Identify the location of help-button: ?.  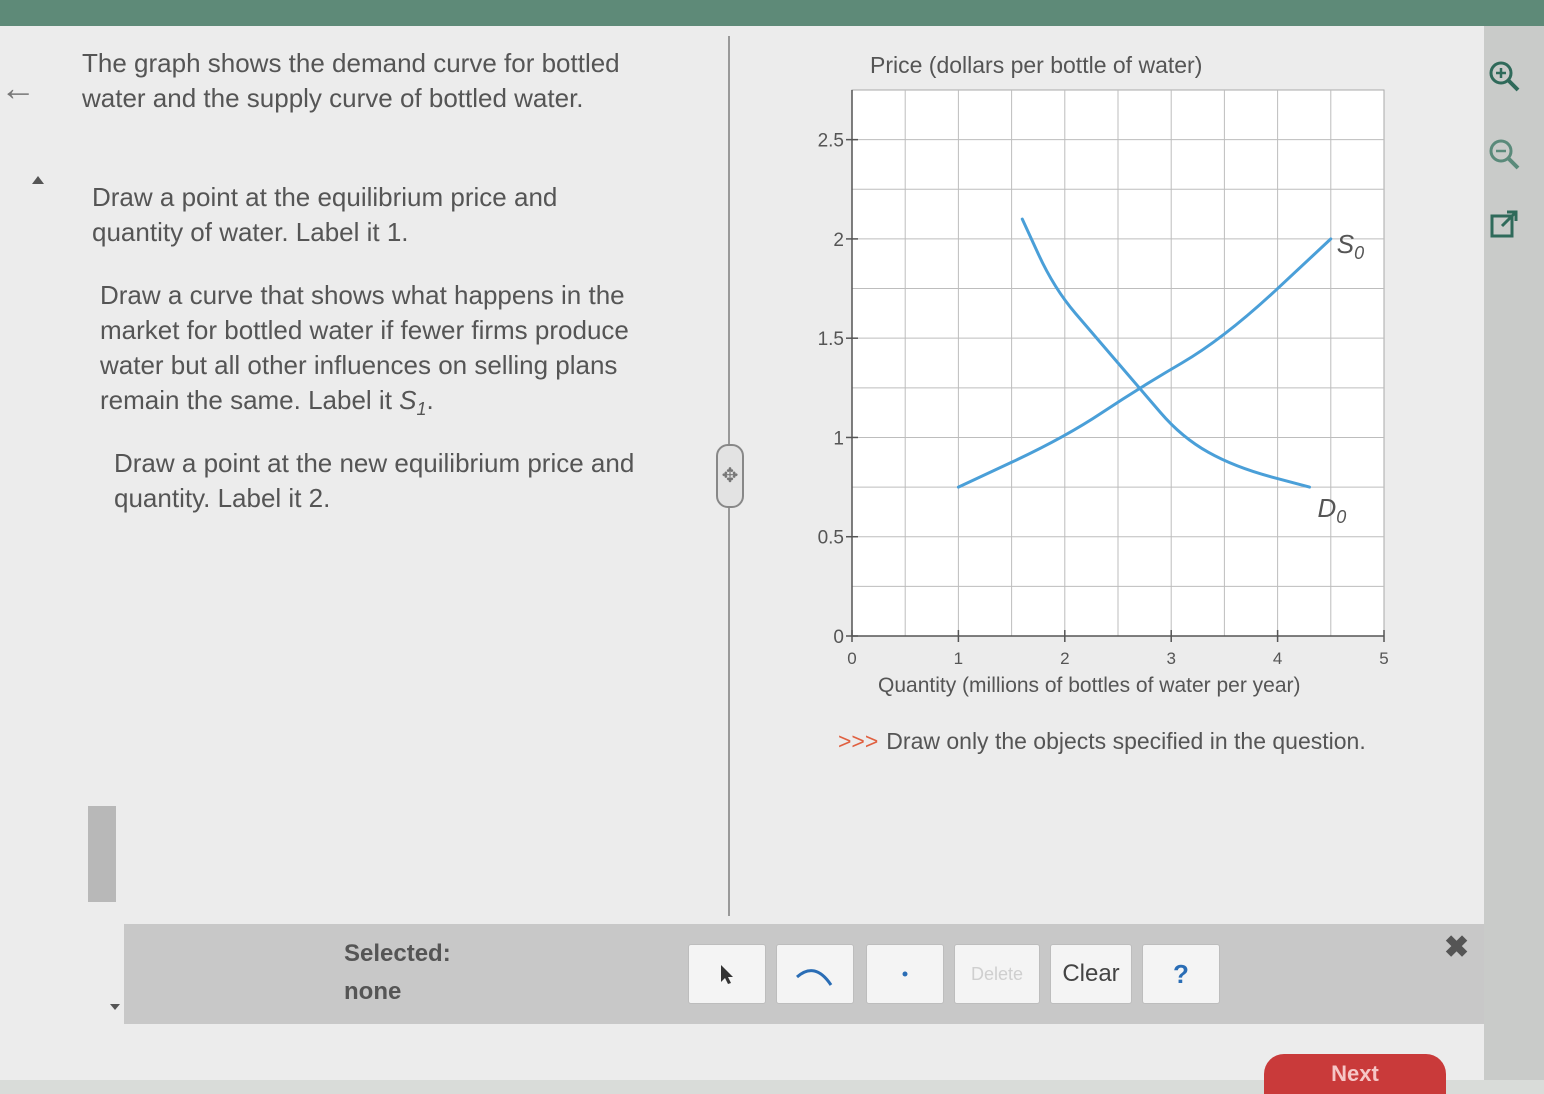
(1181, 974).